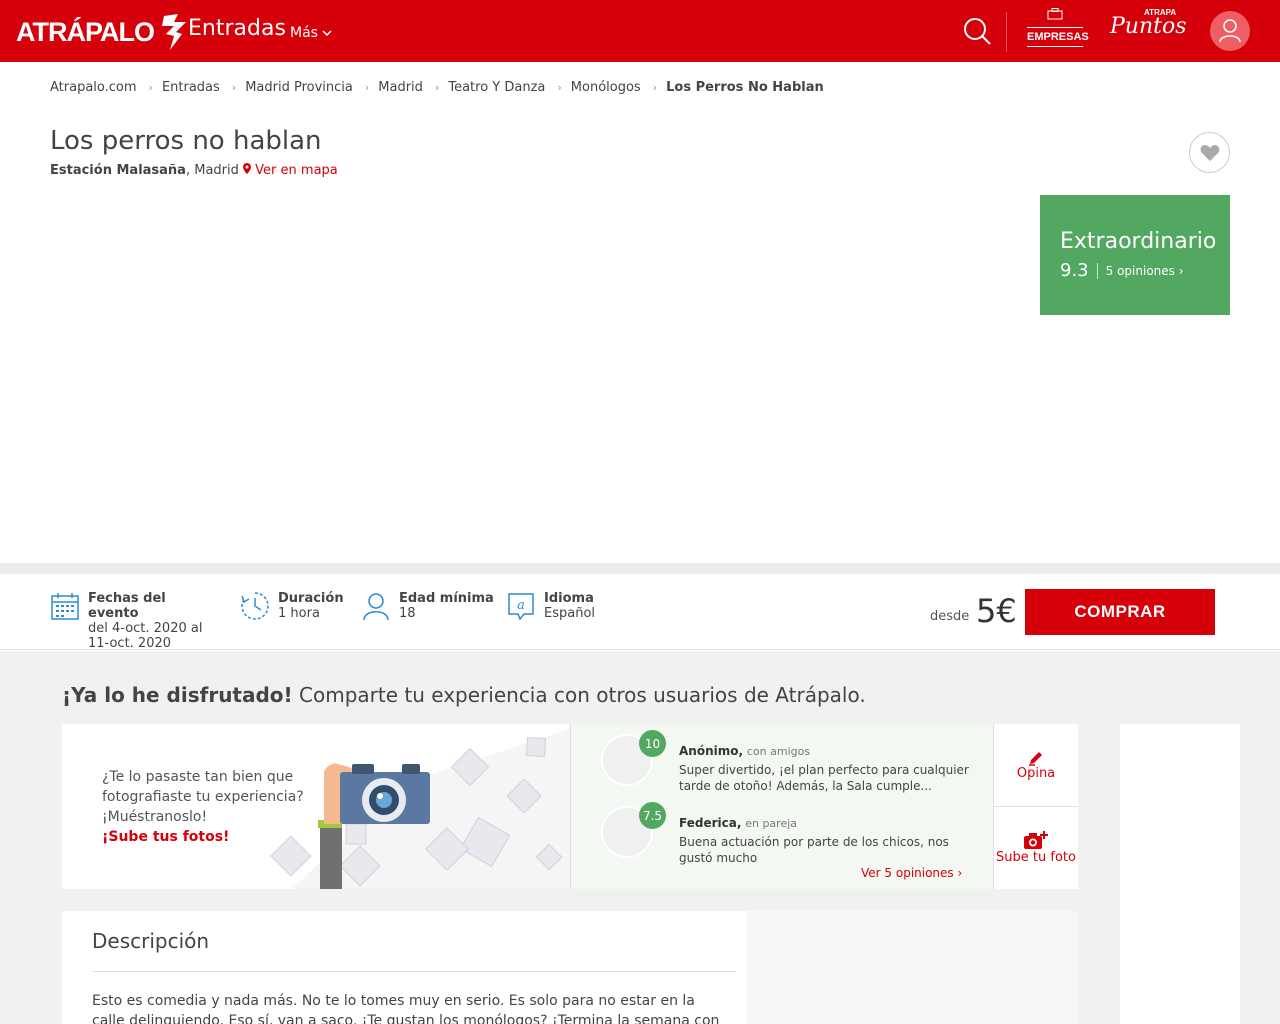  I want to click on dates-value: del 4-oct. 2020 al 11-oct. 2020, so click(145, 636).